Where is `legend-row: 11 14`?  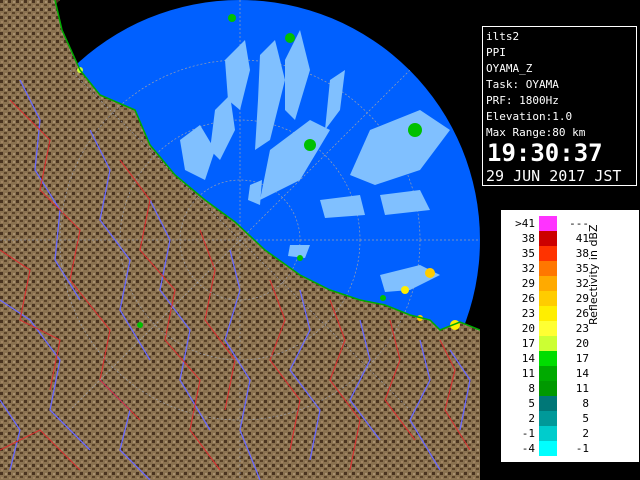 legend-row: 11 14 is located at coordinates (551, 373).